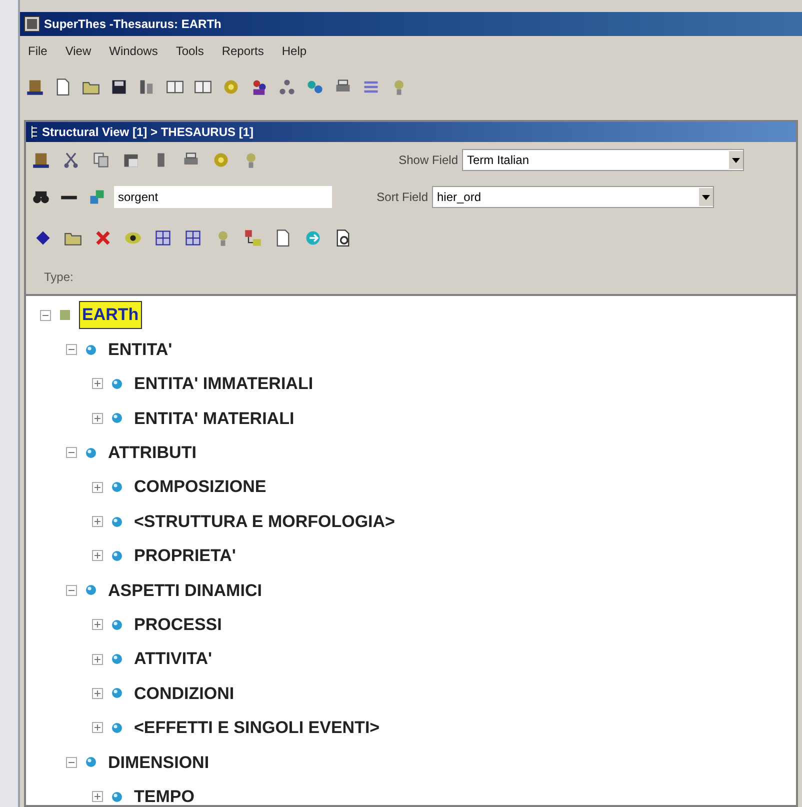 The width and height of the screenshot is (802, 807). What do you see at coordinates (185, 556) in the screenshot?
I see `tree-item: PROPRIETA'` at bounding box center [185, 556].